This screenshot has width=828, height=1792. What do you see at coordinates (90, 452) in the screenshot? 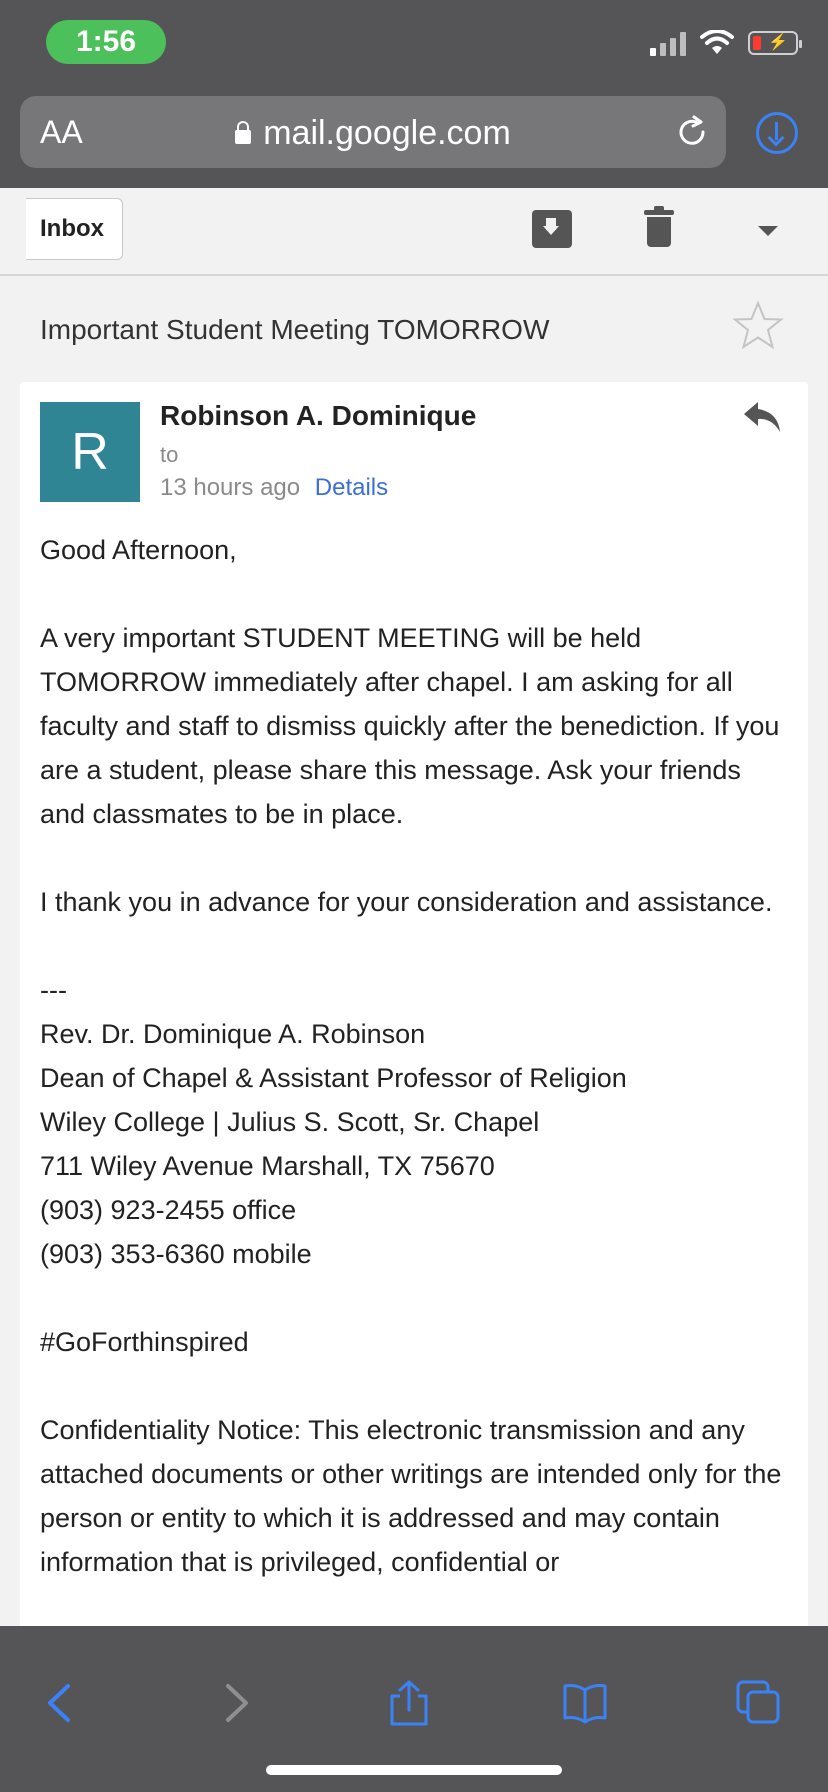
I see `avatar: R` at bounding box center [90, 452].